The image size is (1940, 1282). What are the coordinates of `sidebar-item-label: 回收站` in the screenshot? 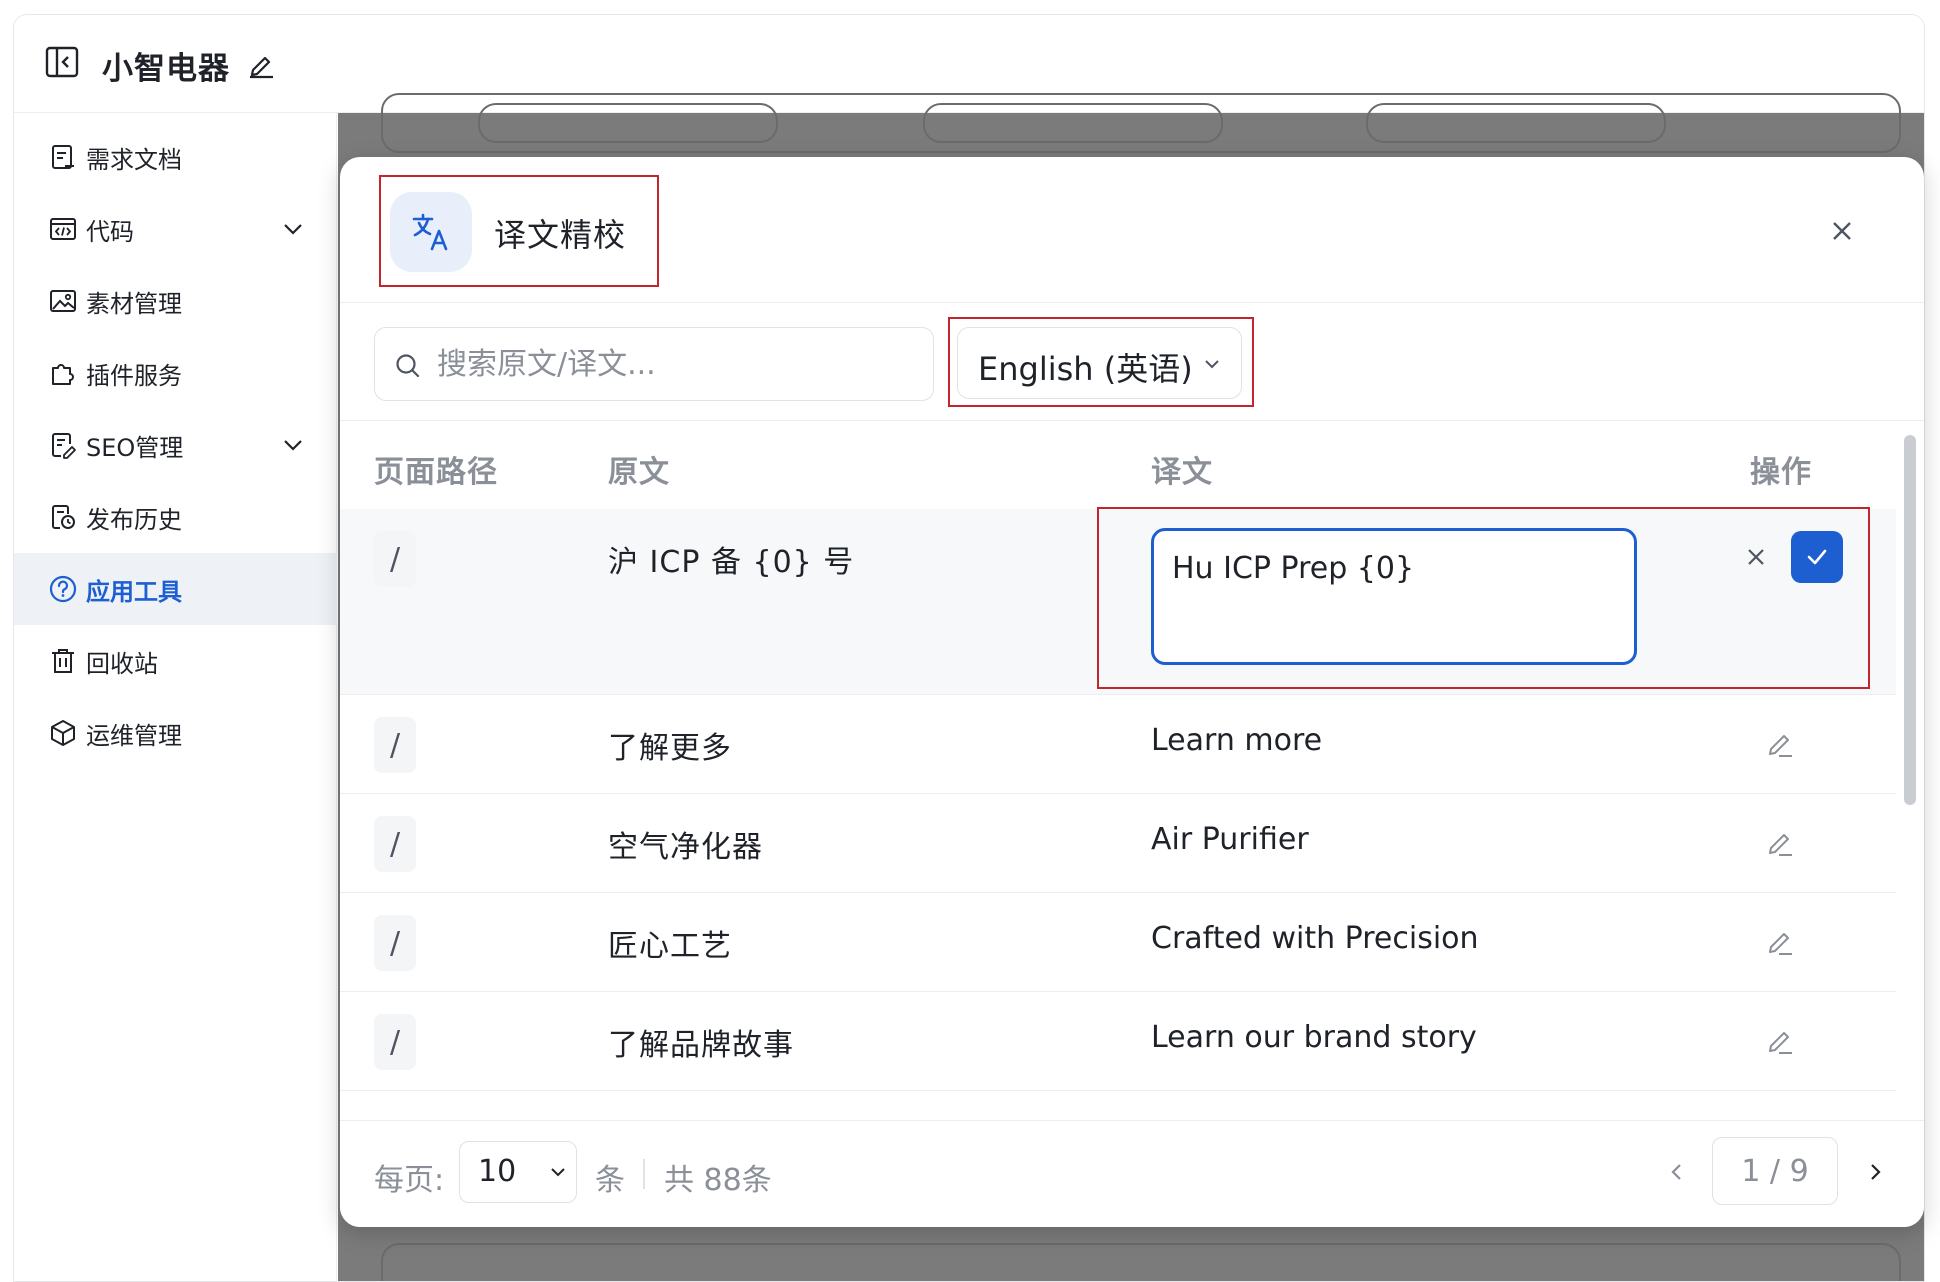 It's located at (122, 663).